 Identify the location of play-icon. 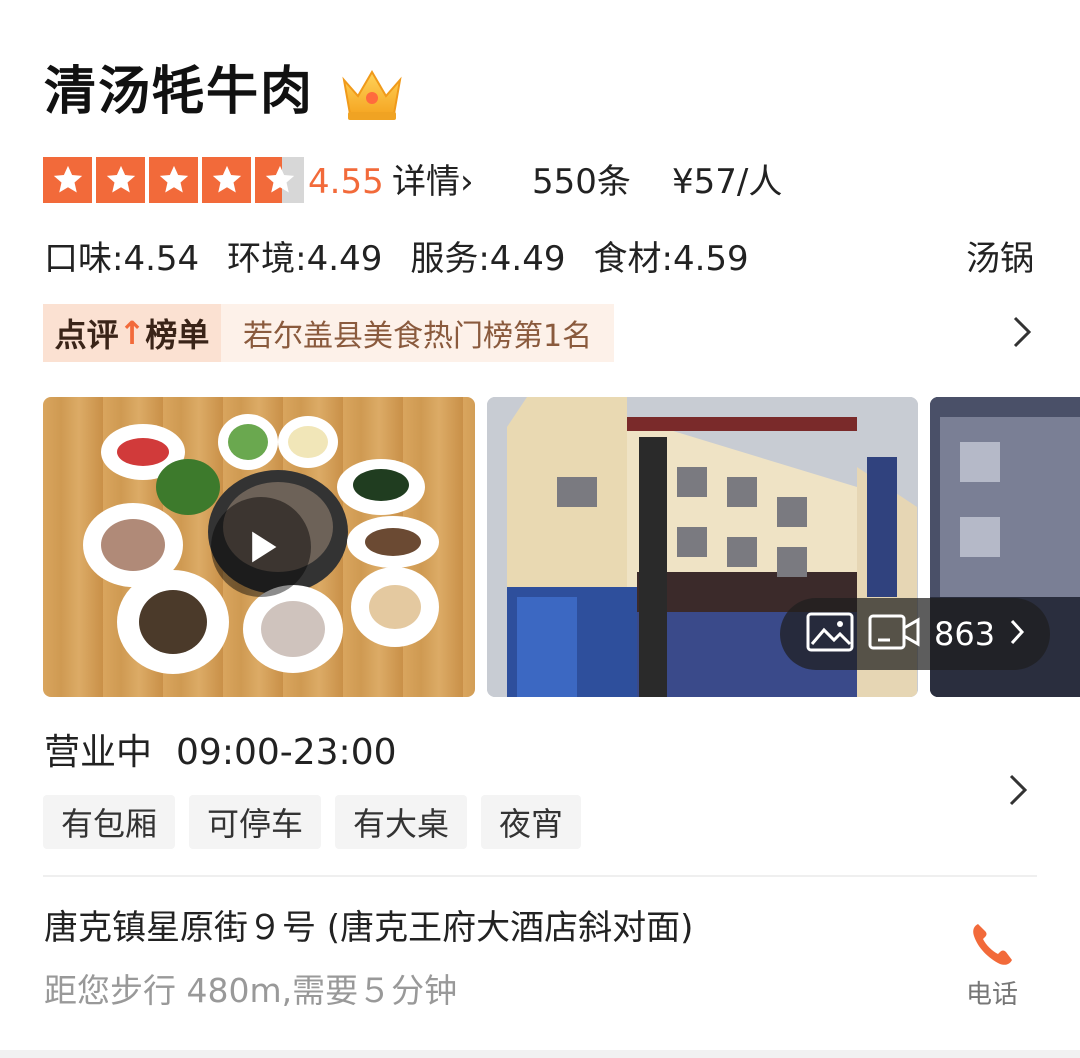
(261, 547).